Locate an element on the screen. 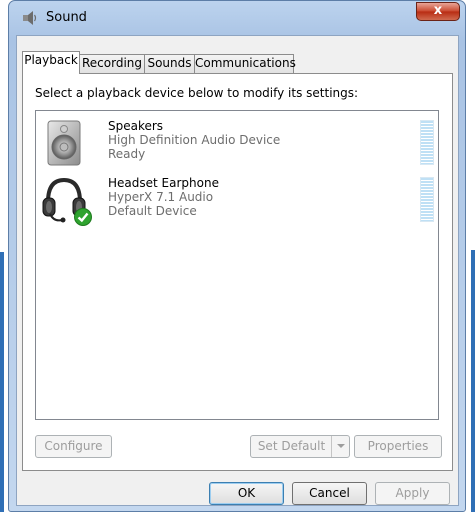 This screenshot has width=475, height=514. button-label: Apply is located at coordinates (412, 493).